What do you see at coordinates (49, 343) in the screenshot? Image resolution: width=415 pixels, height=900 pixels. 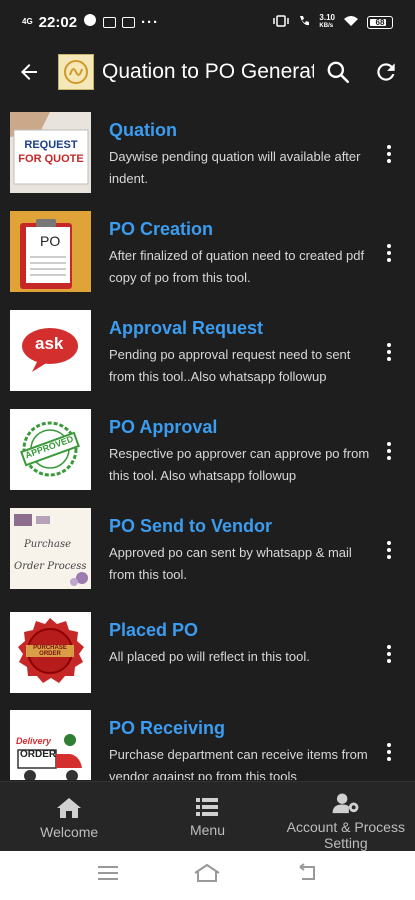 I see `thumb-label: ask` at bounding box center [49, 343].